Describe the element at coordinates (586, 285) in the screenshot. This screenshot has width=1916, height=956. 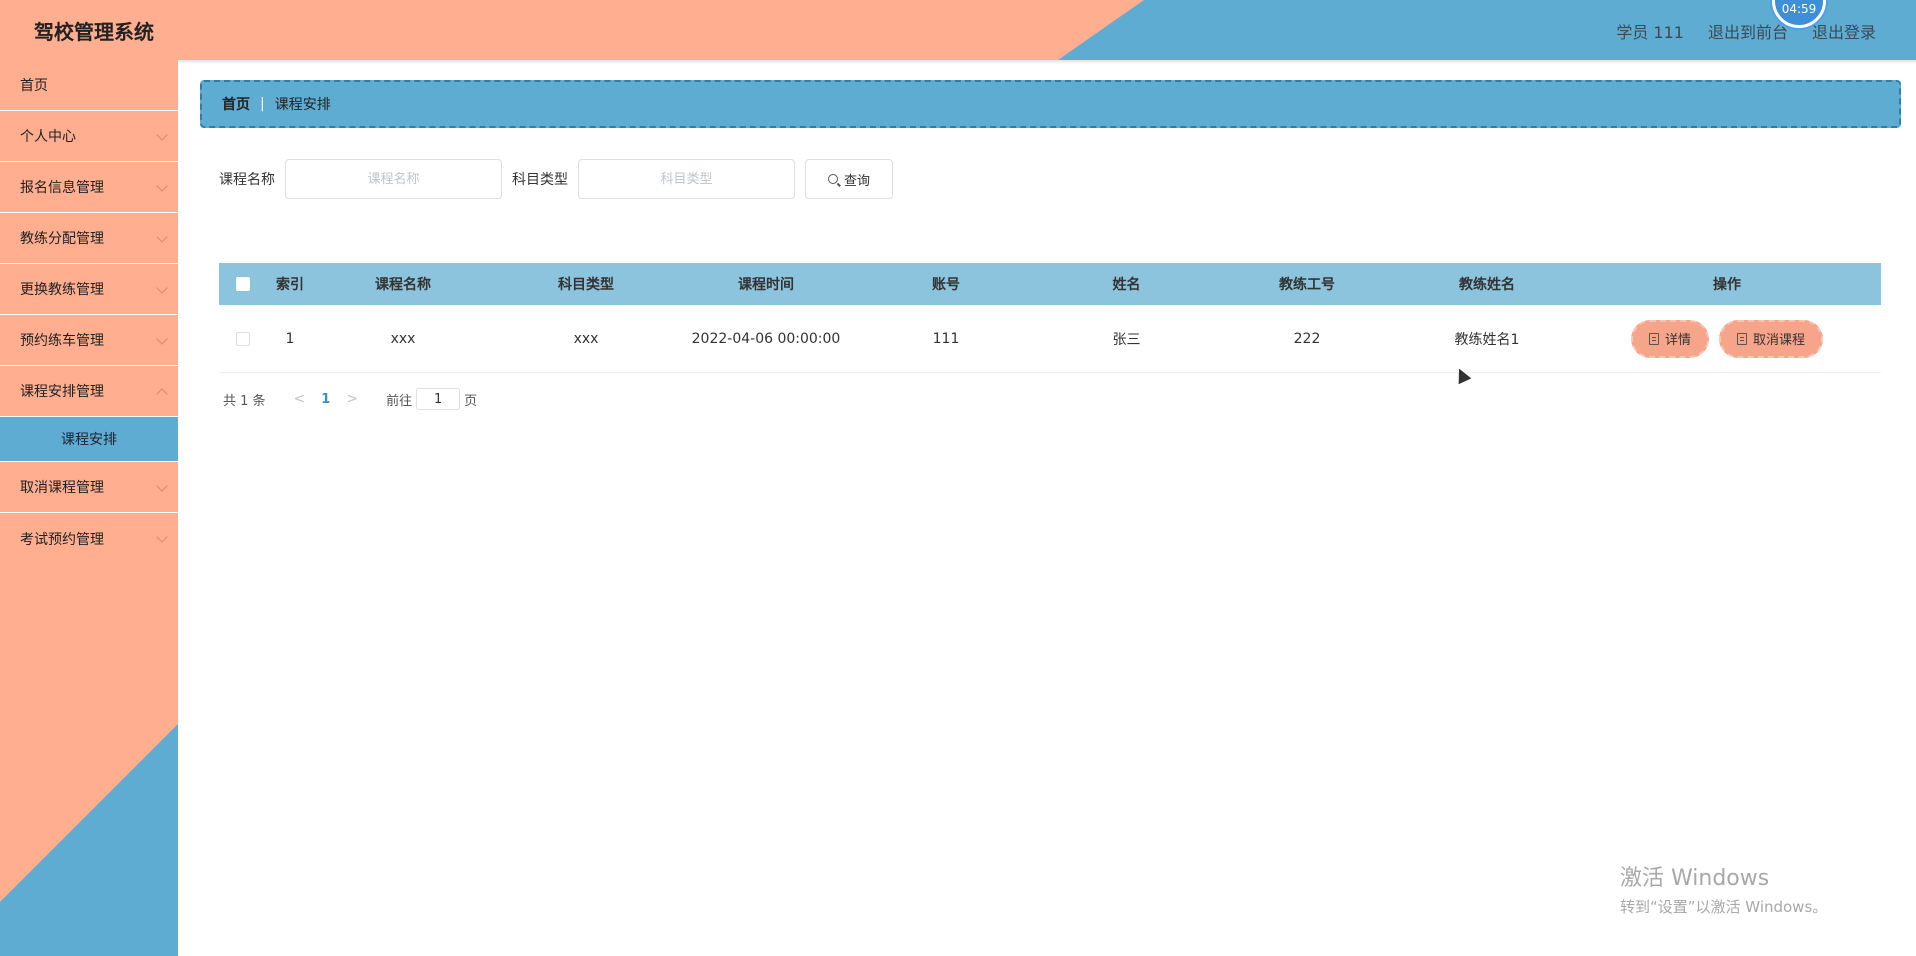
I see `header-subject-type: 科目类型` at that location.